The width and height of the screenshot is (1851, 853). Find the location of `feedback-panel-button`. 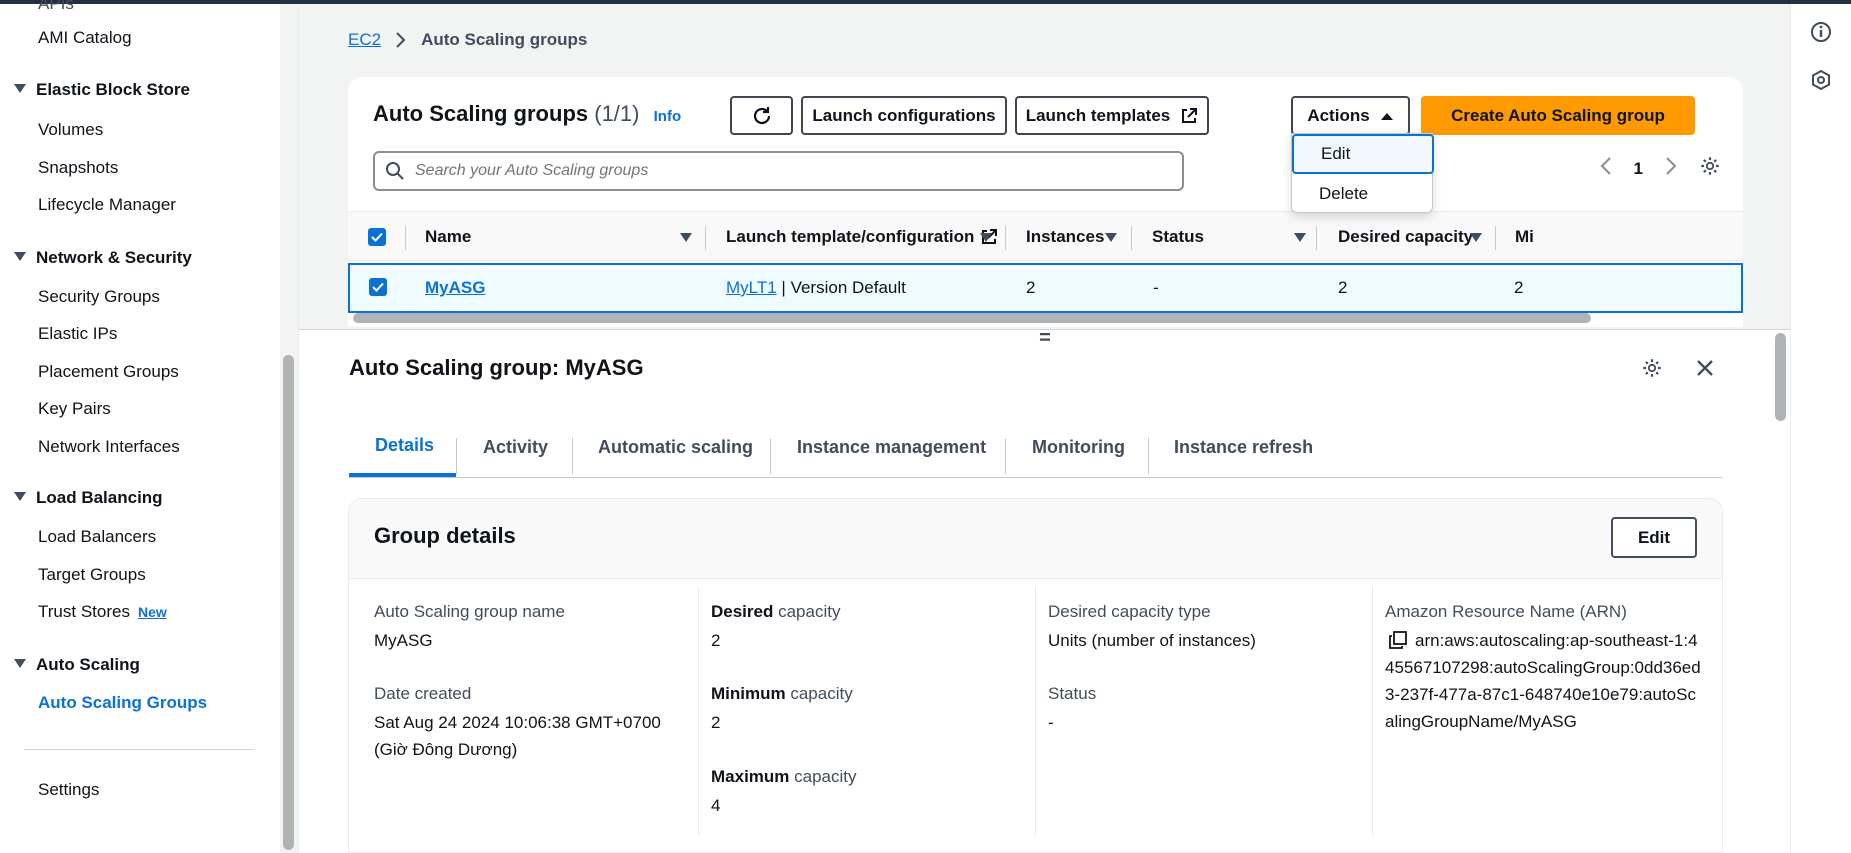

feedback-panel-button is located at coordinates (1821, 80).